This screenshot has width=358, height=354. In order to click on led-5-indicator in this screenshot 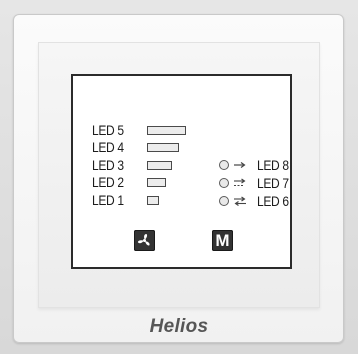, I will do `click(166, 130)`.